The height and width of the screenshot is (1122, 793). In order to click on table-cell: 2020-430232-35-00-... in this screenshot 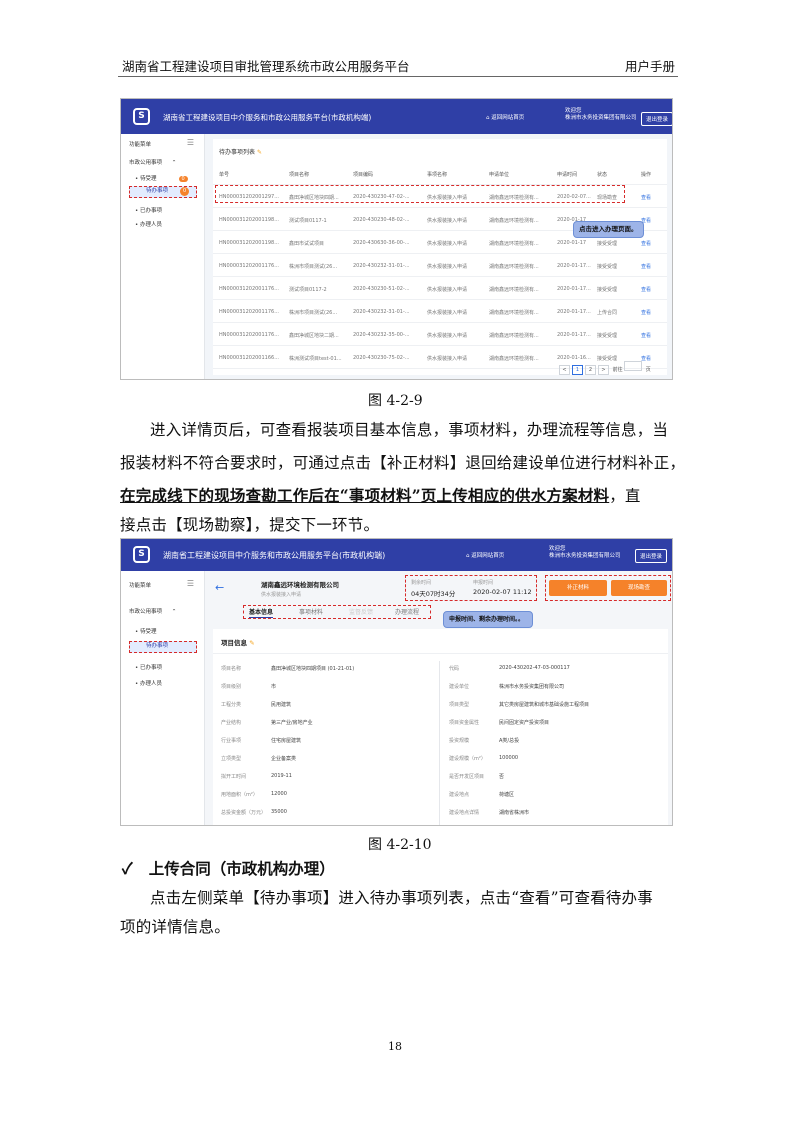, I will do `click(381, 335)`.